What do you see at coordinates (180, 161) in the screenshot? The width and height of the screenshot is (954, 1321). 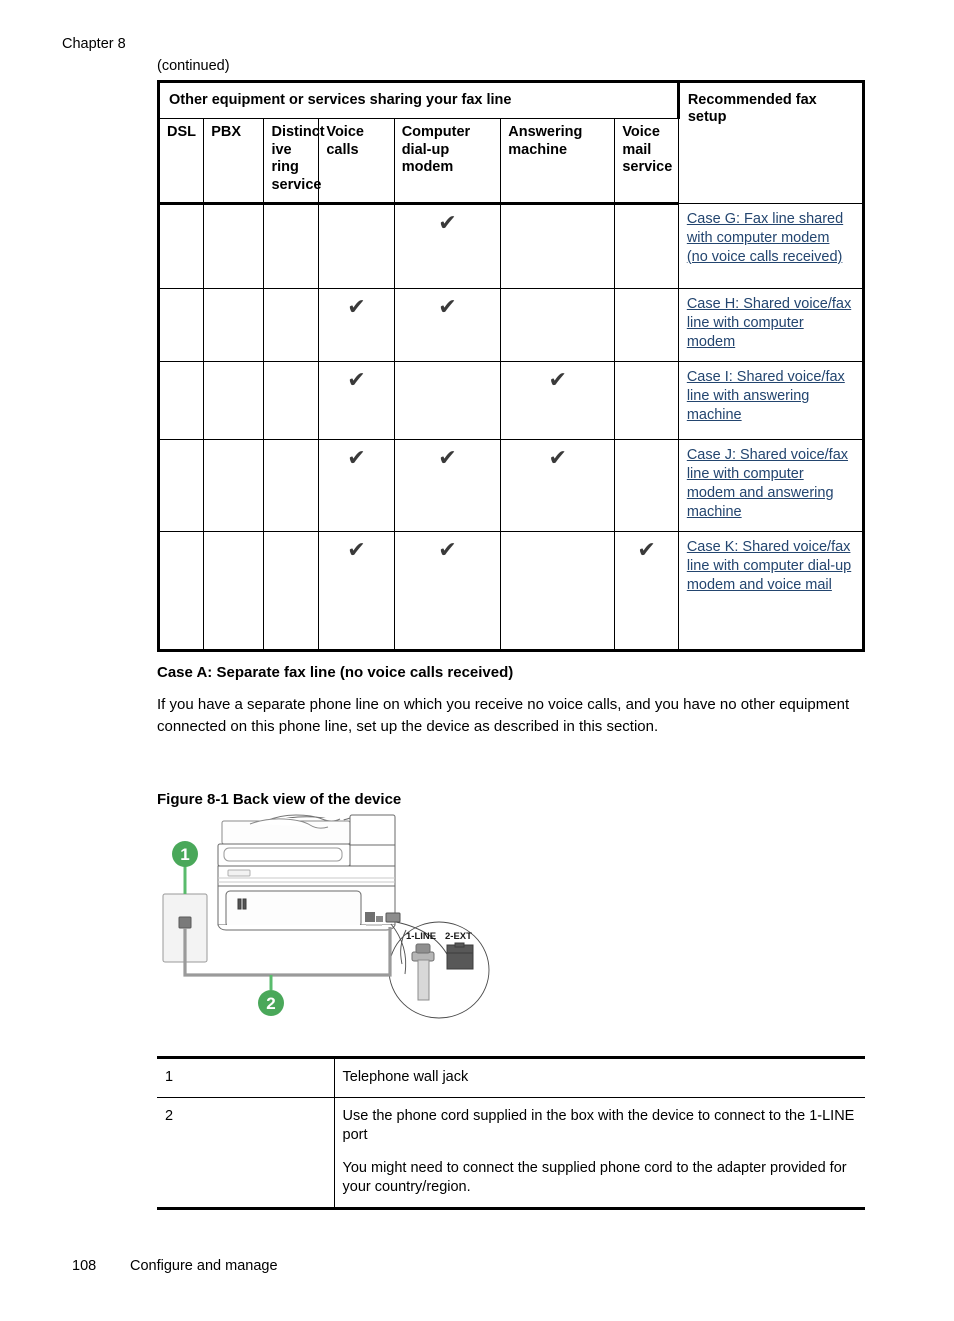 I see `column-header-dsl: DSL` at bounding box center [180, 161].